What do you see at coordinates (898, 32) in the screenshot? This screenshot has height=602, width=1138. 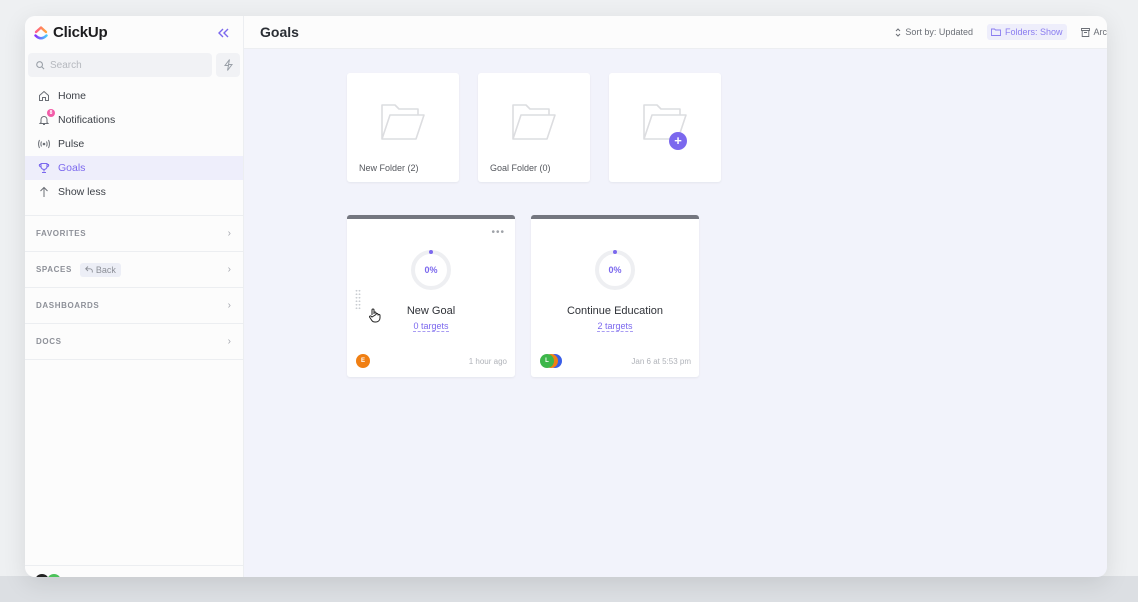 I see `sort-icon` at bounding box center [898, 32].